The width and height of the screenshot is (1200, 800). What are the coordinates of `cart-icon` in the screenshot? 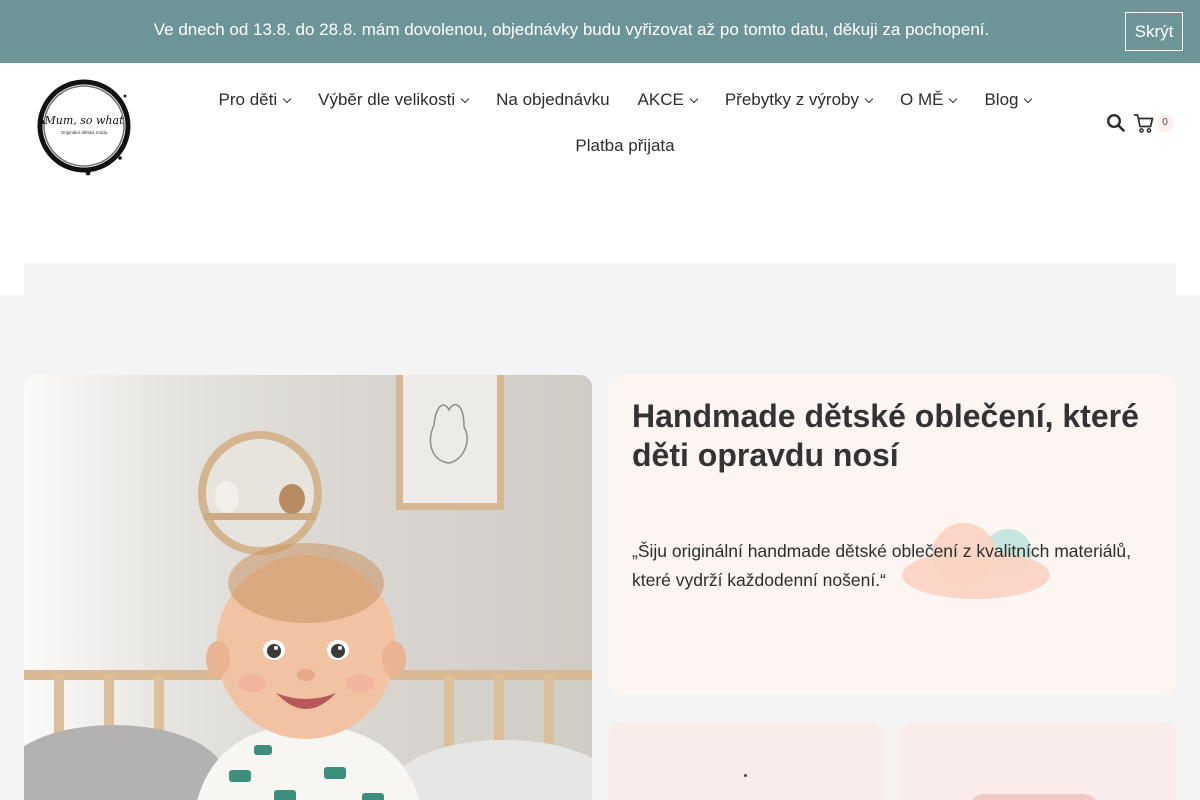 It's located at (1144, 123).